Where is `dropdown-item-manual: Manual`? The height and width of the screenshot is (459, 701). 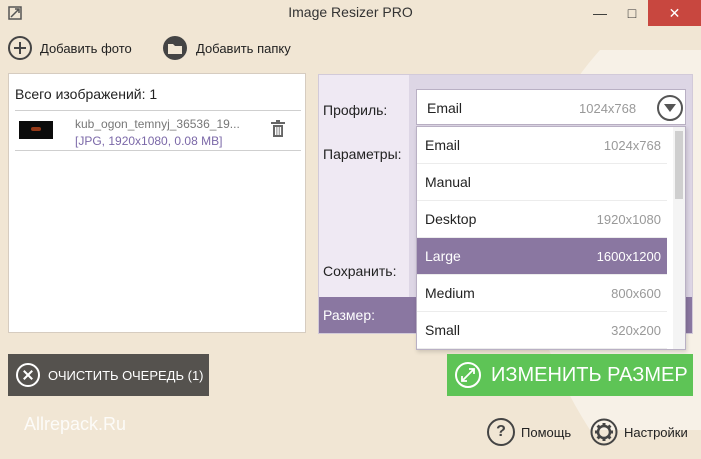 dropdown-item-manual: Manual is located at coordinates (542, 182).